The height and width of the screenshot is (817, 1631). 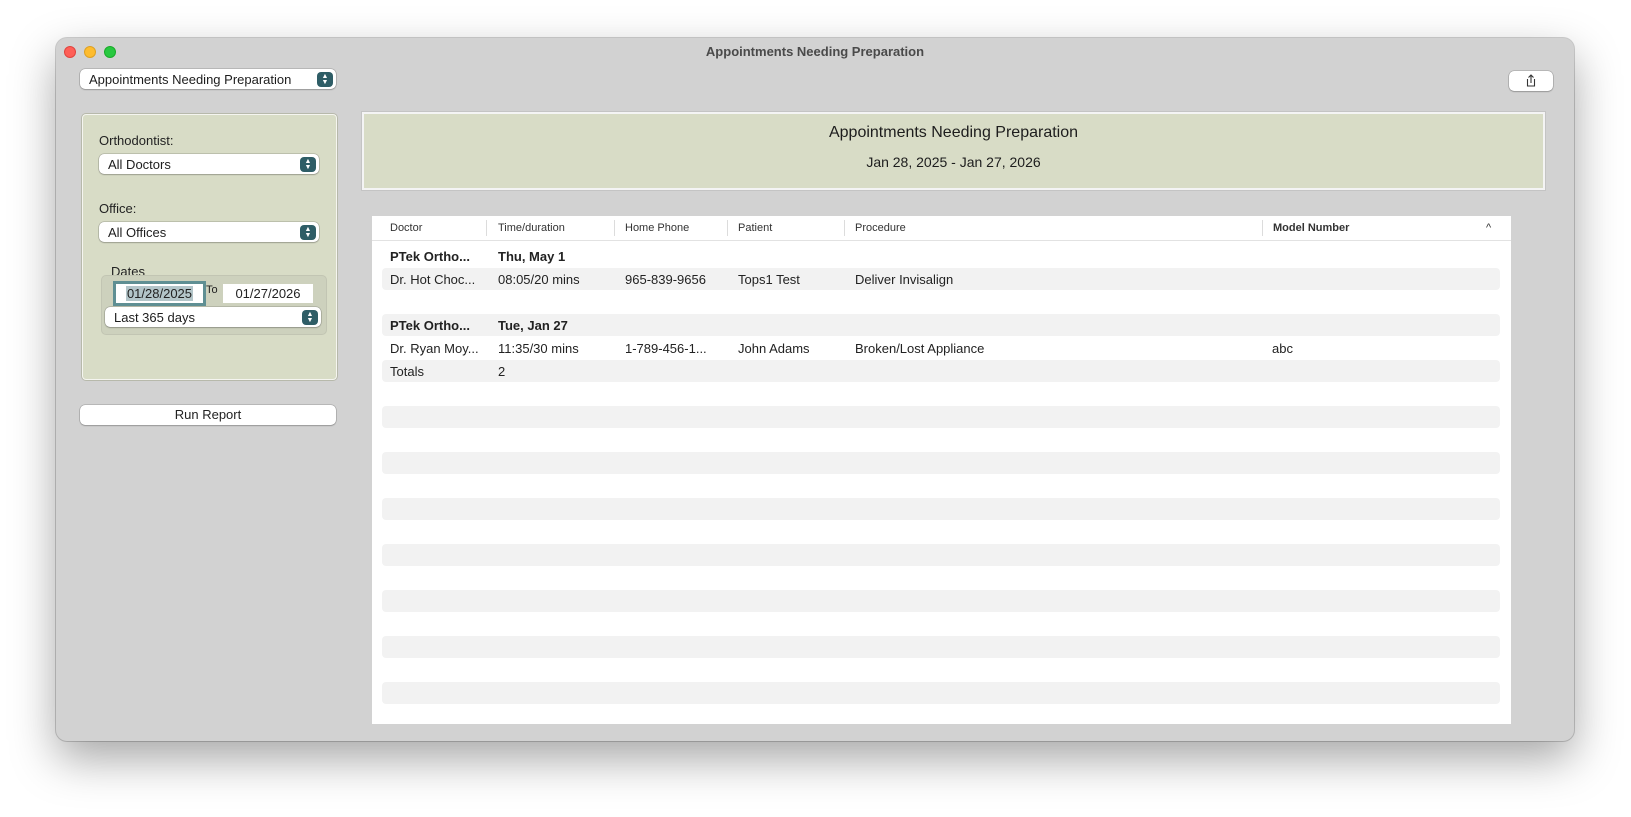 I want to click on report-title: Appointments Needing Preparation, so click(x=953, y=132).